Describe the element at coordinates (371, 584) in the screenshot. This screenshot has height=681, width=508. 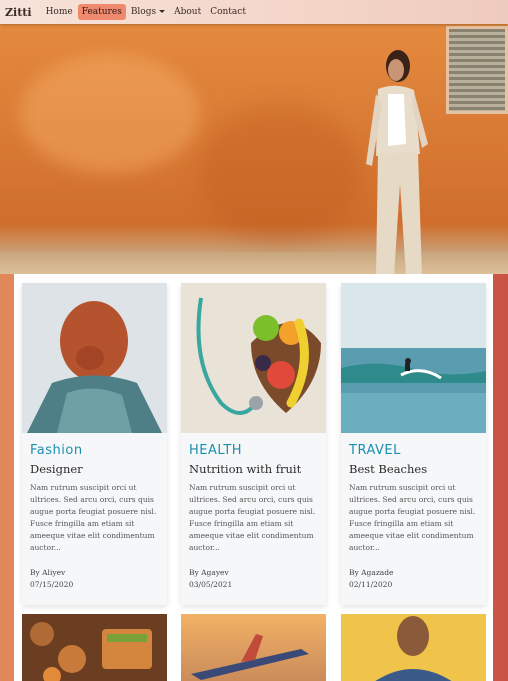
I see `card-date: 02/11/2020` at that location.